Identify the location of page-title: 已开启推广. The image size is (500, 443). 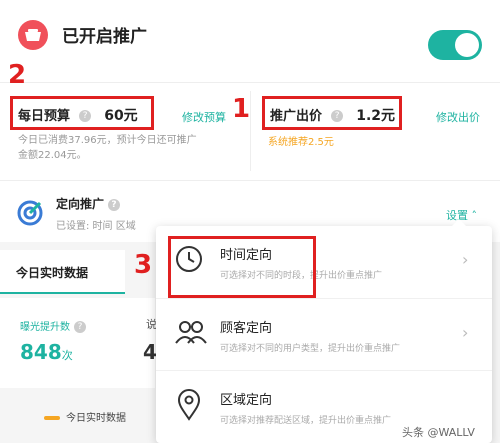
(104, 37).